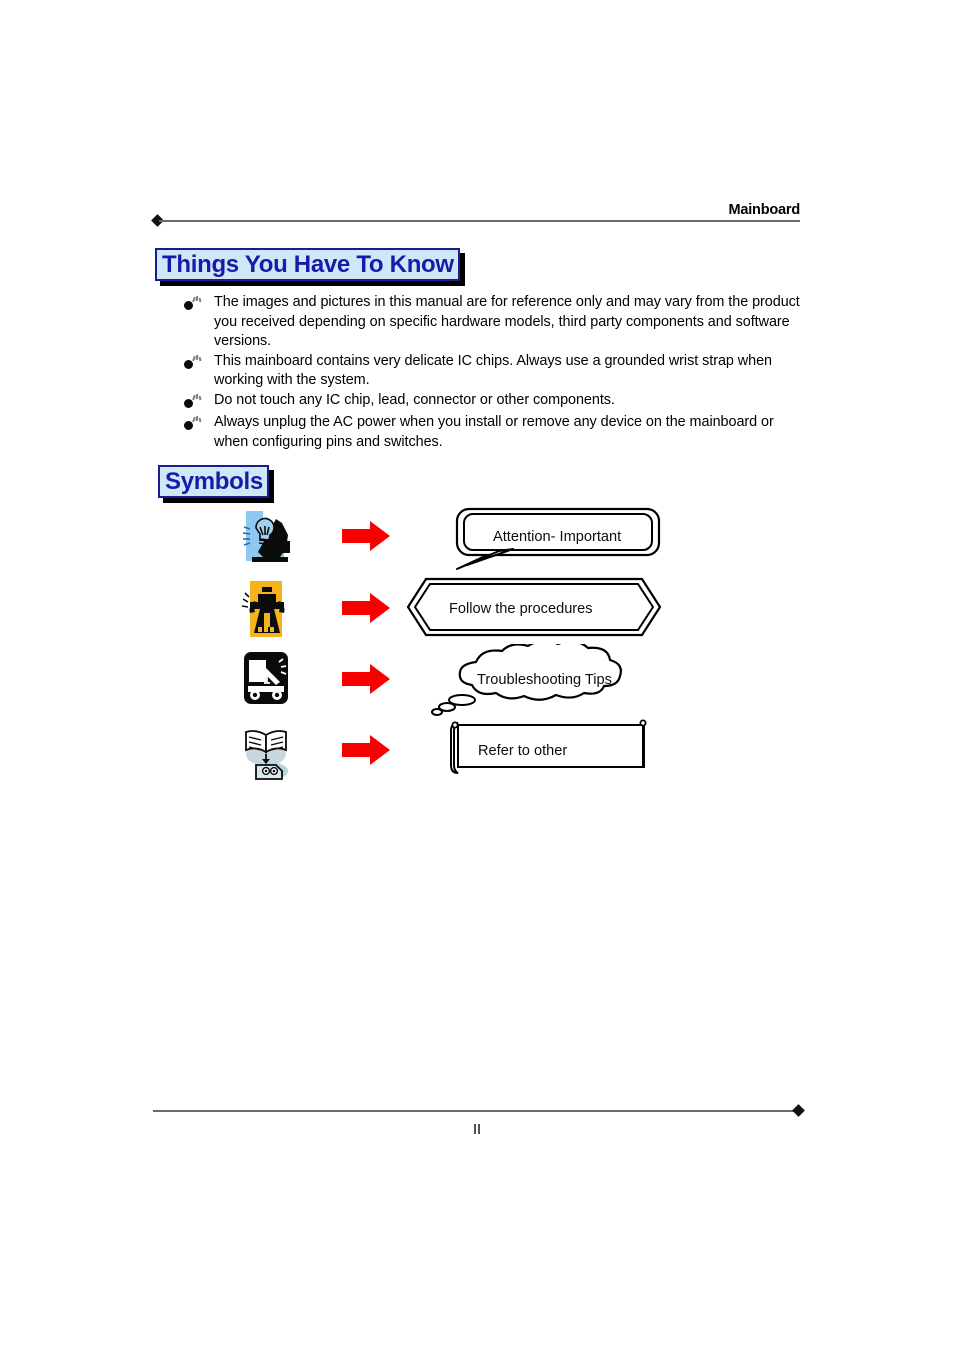 The width and height of the screenshot is (954, 1351). I want to click on footer-rule, so click(479, 1111).